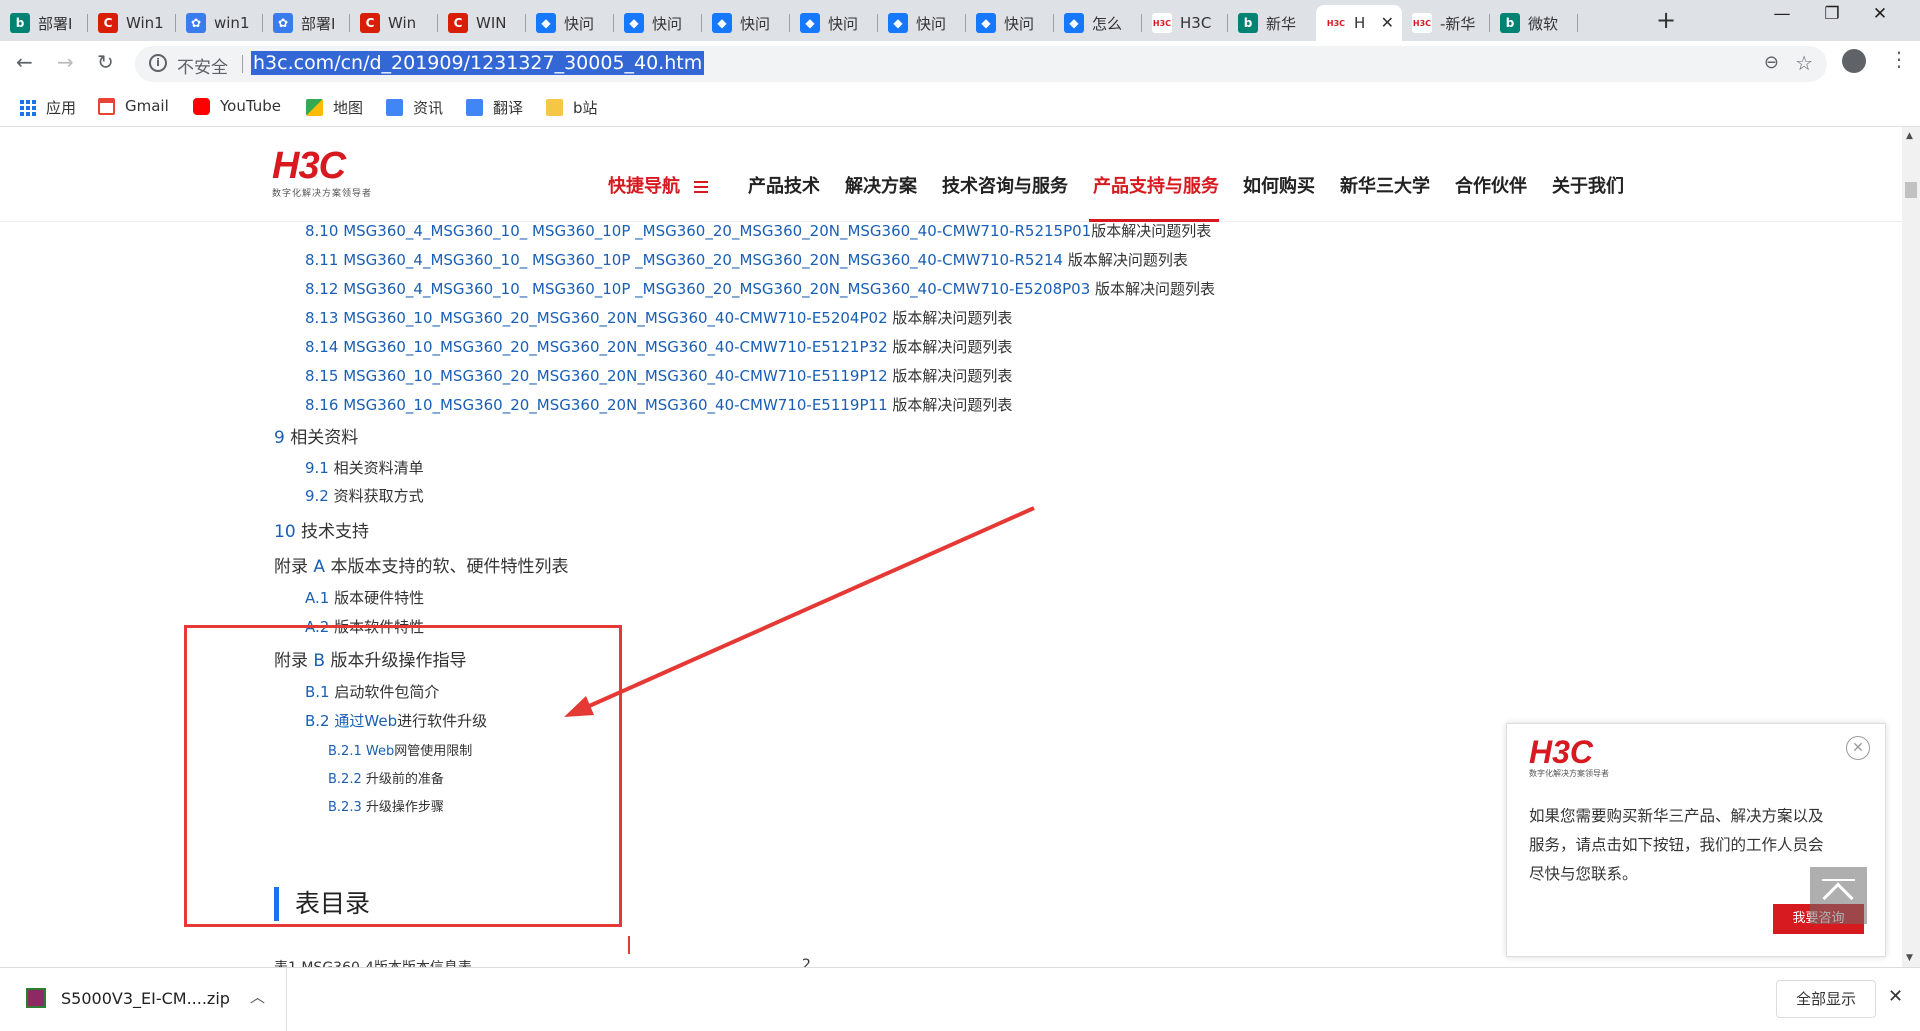  Describe the element at coordinates (881, 185) in the screenshot. I see `nav-solutions: 解决方案` at that location.